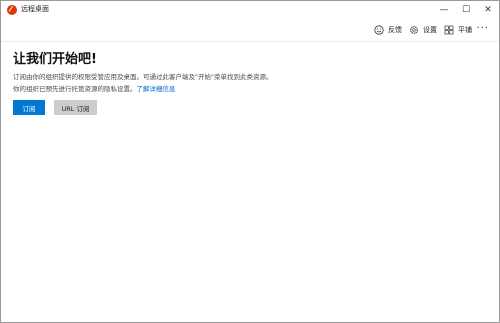 The height and width of the screenshot is (323, 500). Describe the element at coordinates (35, 9) in the screenshot. I see `window-title: 远程桌面` at that location.